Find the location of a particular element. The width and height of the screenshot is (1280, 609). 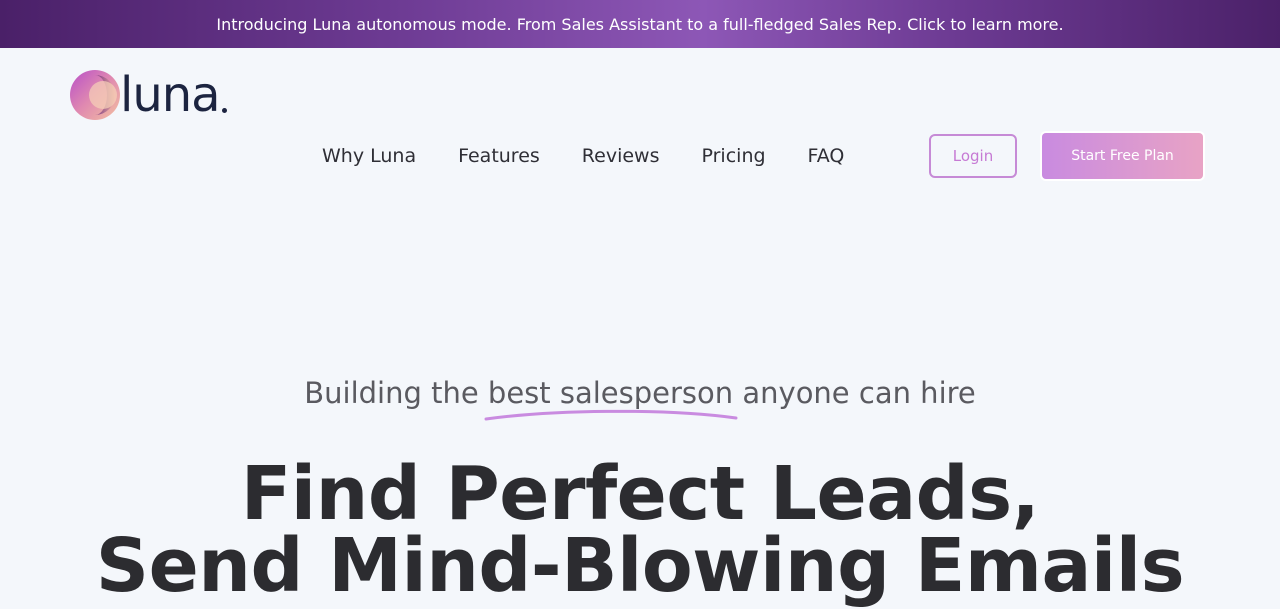

logo-dot is located at coordinates (224, 110).